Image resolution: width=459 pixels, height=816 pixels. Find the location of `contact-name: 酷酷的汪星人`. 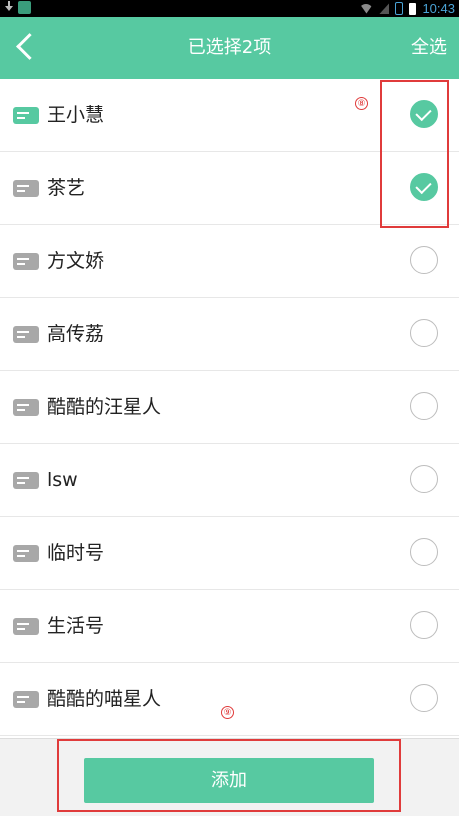

contact-name: 酷酷的汪星人 is located at coordinates (104, 407).